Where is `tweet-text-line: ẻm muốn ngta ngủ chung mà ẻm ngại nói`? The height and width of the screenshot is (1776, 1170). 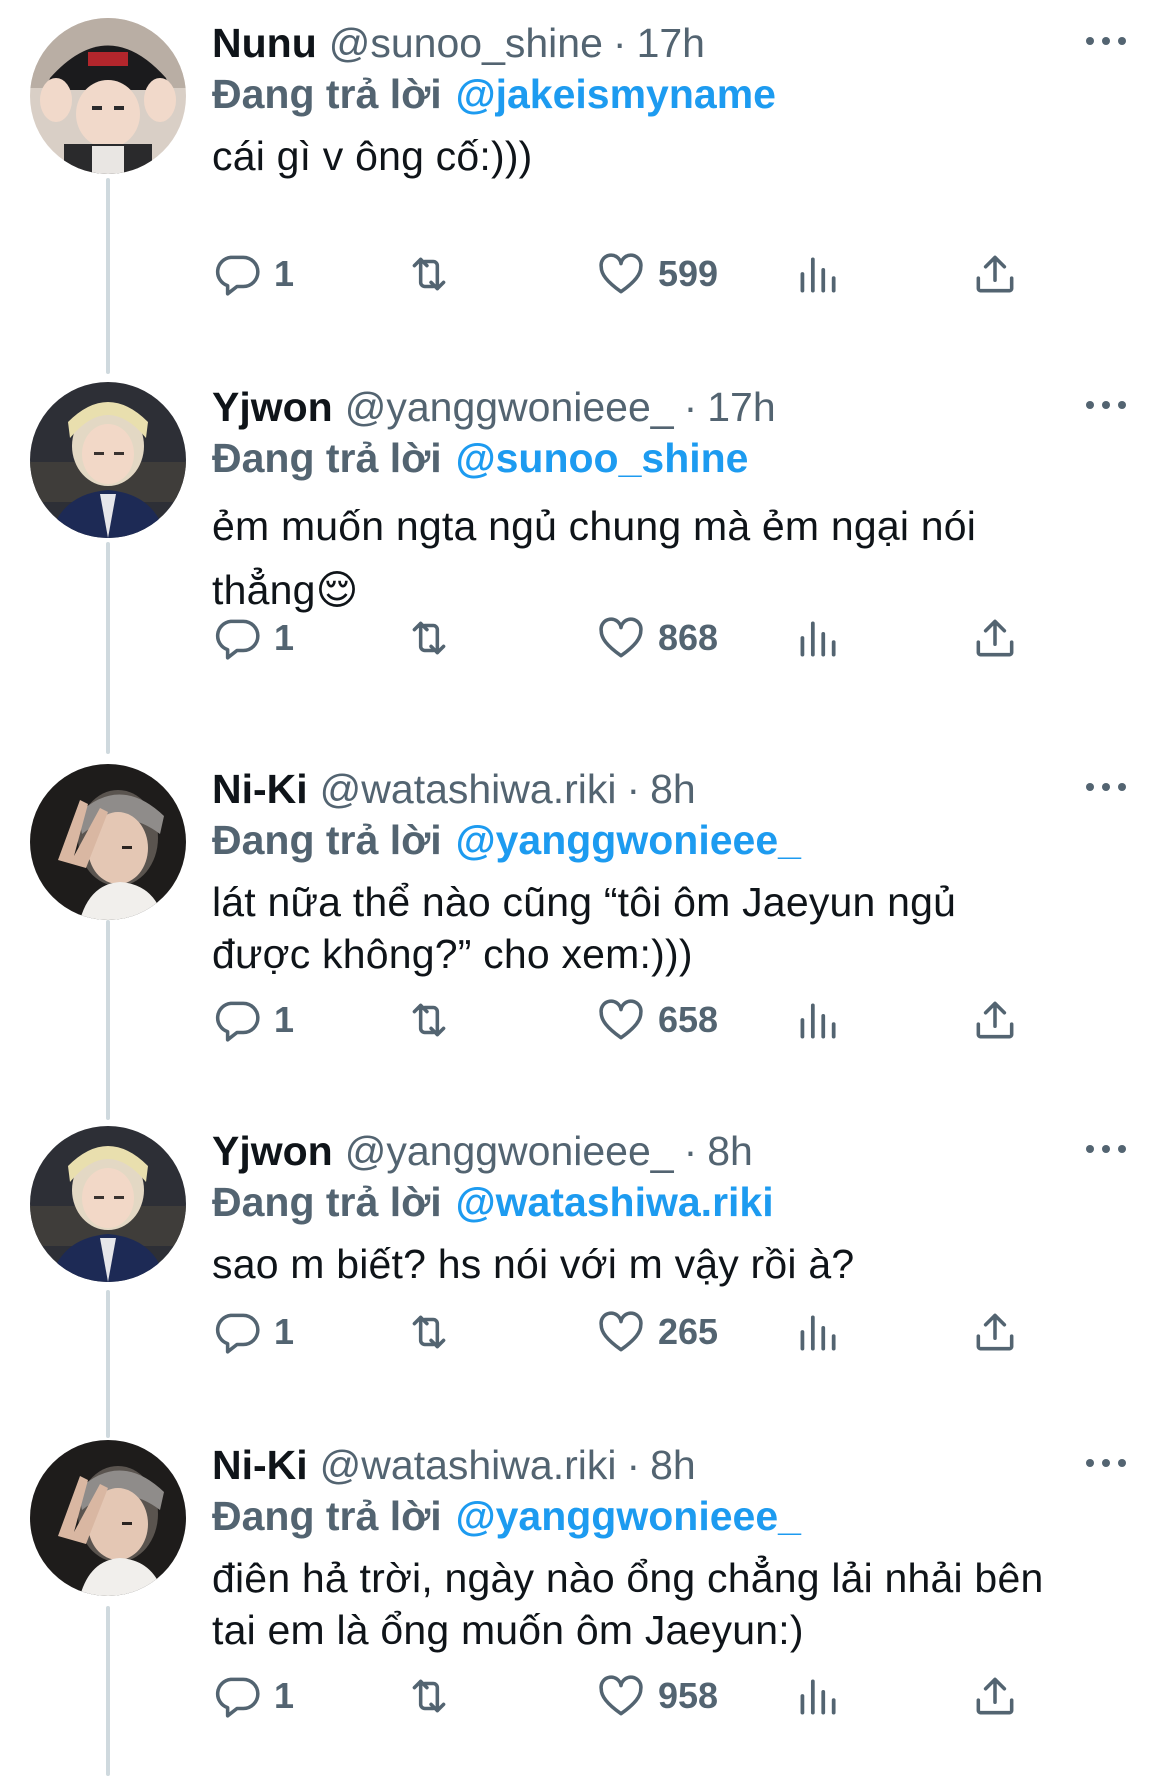 tweet-text-line: ẻm muốn ngta ngủ chung mà ẻm ngại nói is located at coordinates (594, 526).